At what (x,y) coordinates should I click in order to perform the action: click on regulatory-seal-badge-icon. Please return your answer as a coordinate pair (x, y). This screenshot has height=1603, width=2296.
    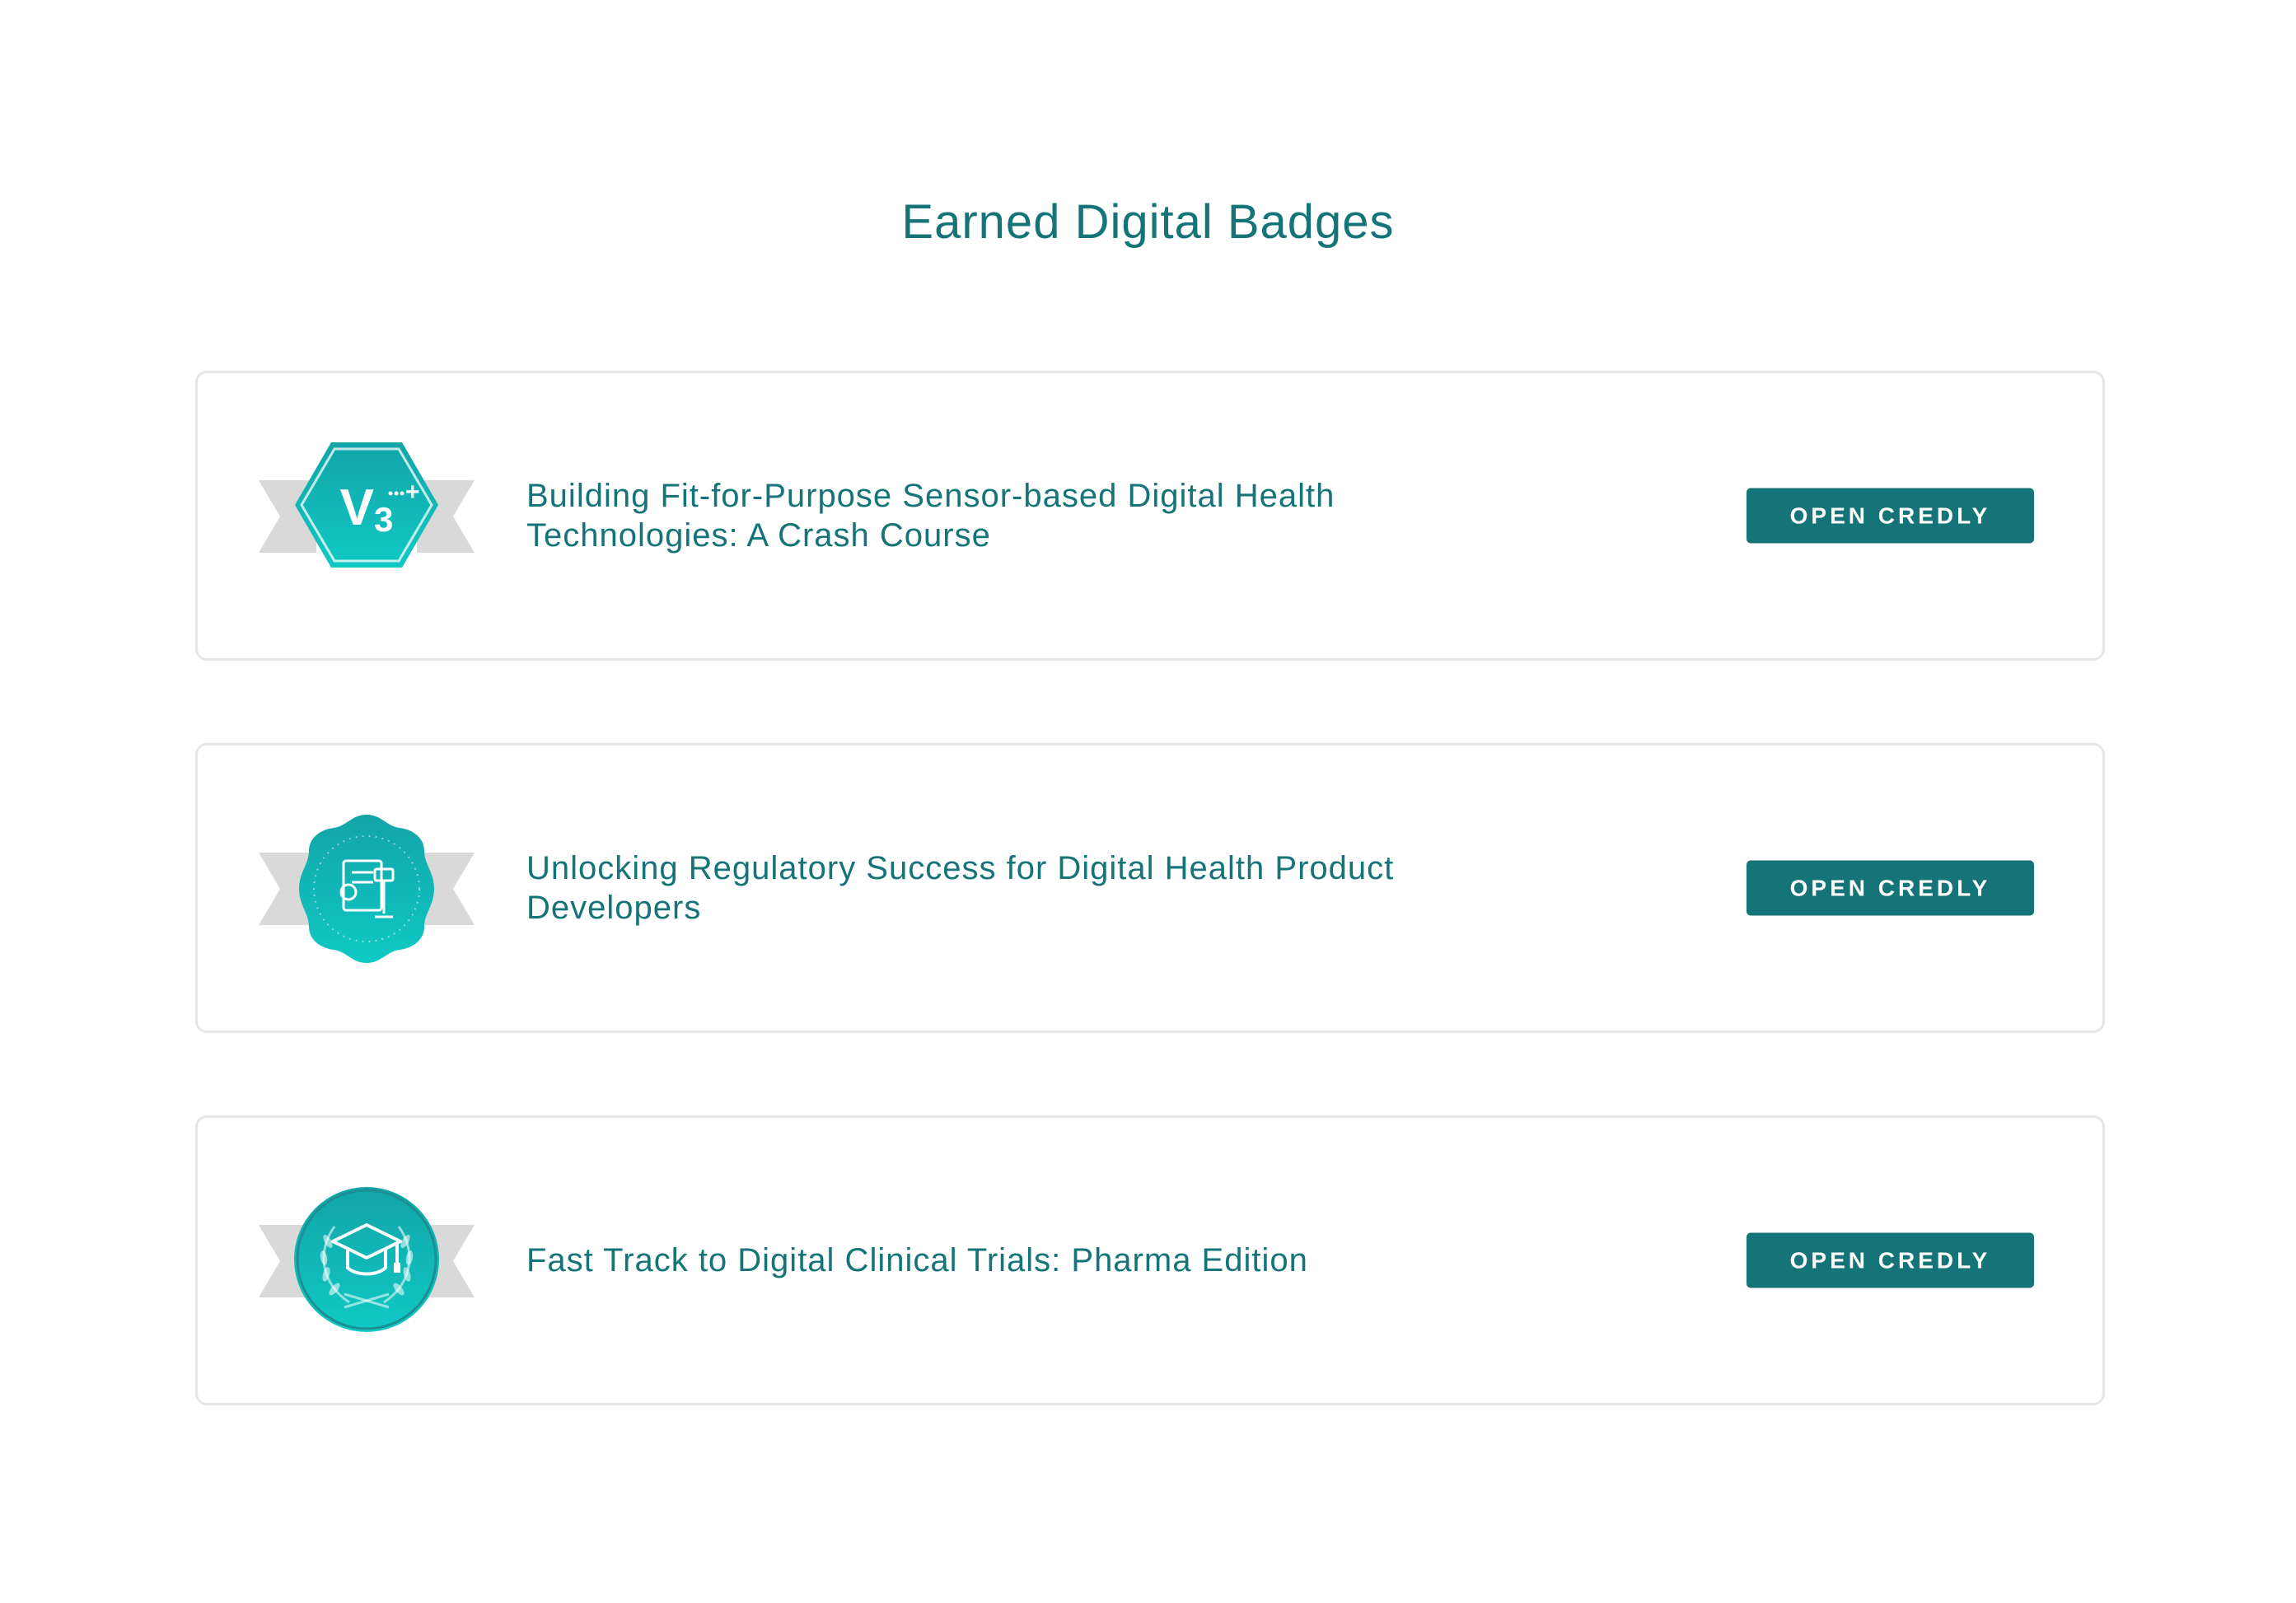
    Looking at the image, I should click on (367, 889).